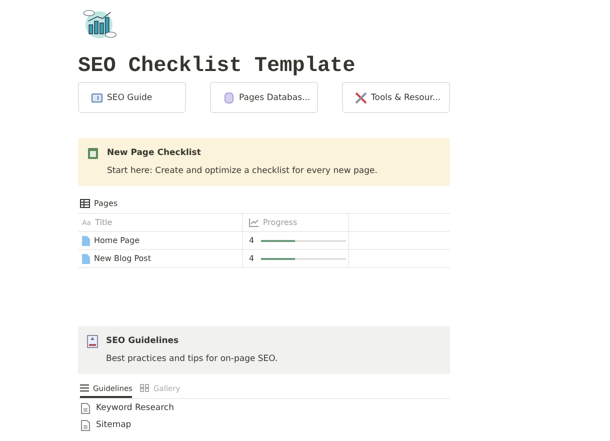 This screenshot has width=610, height=441. Describe the element at coordinates (280, 222) in the screenshot. I see `column-header: Progress` at that location.